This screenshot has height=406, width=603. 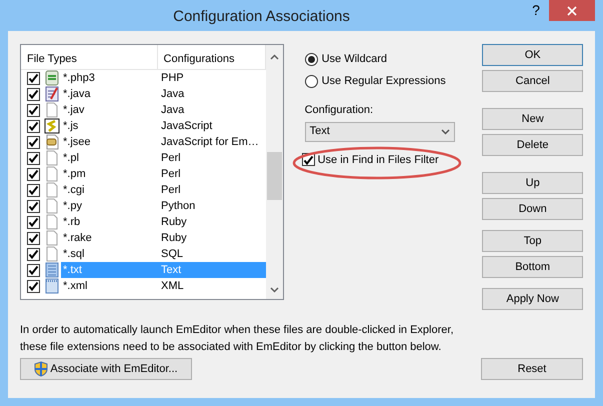 What do you see at coordinates (445, 131) in the screenshot?
I see `caret-icon` at bounding box center [445, 131].